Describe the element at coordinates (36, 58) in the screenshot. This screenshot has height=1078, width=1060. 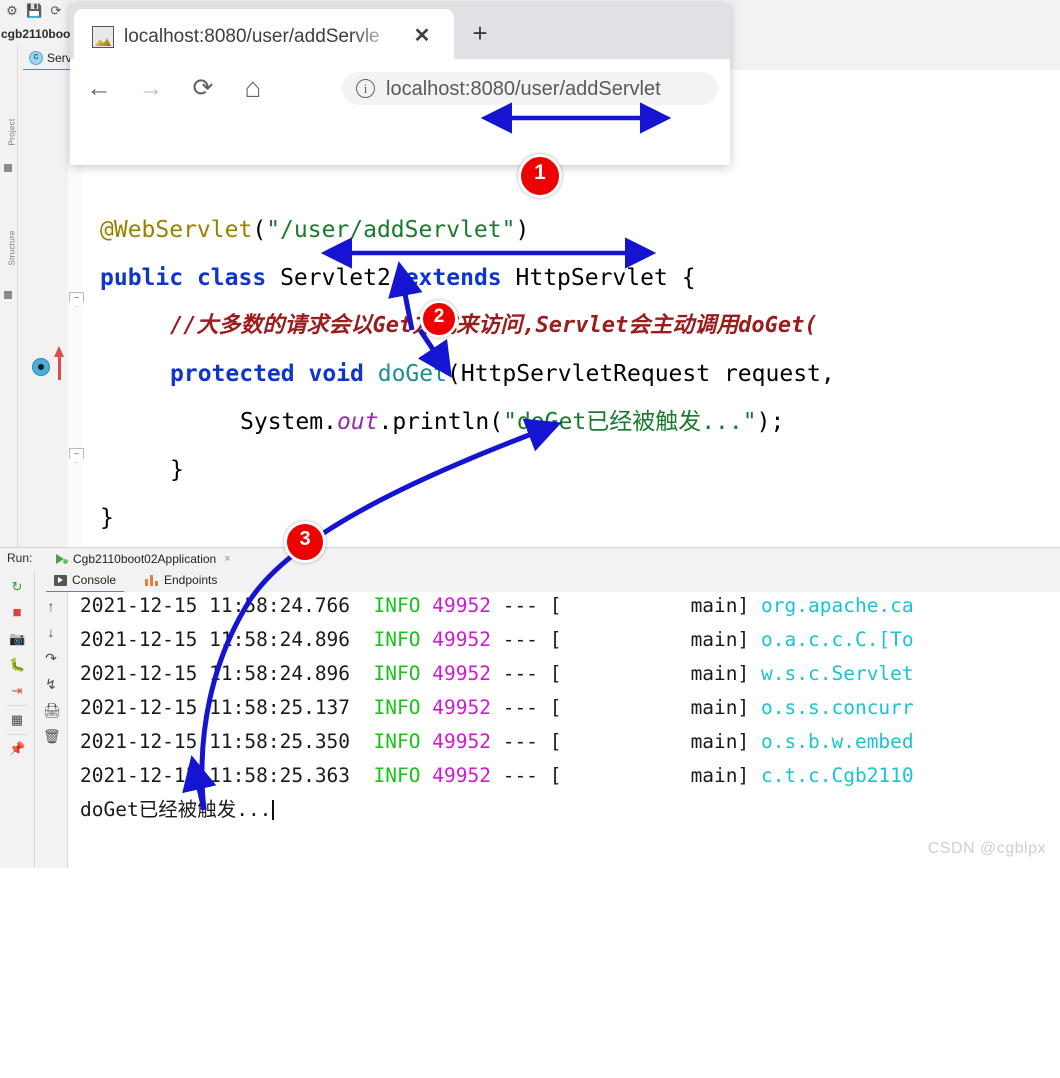
I see `java-class-icon: C` at that location.